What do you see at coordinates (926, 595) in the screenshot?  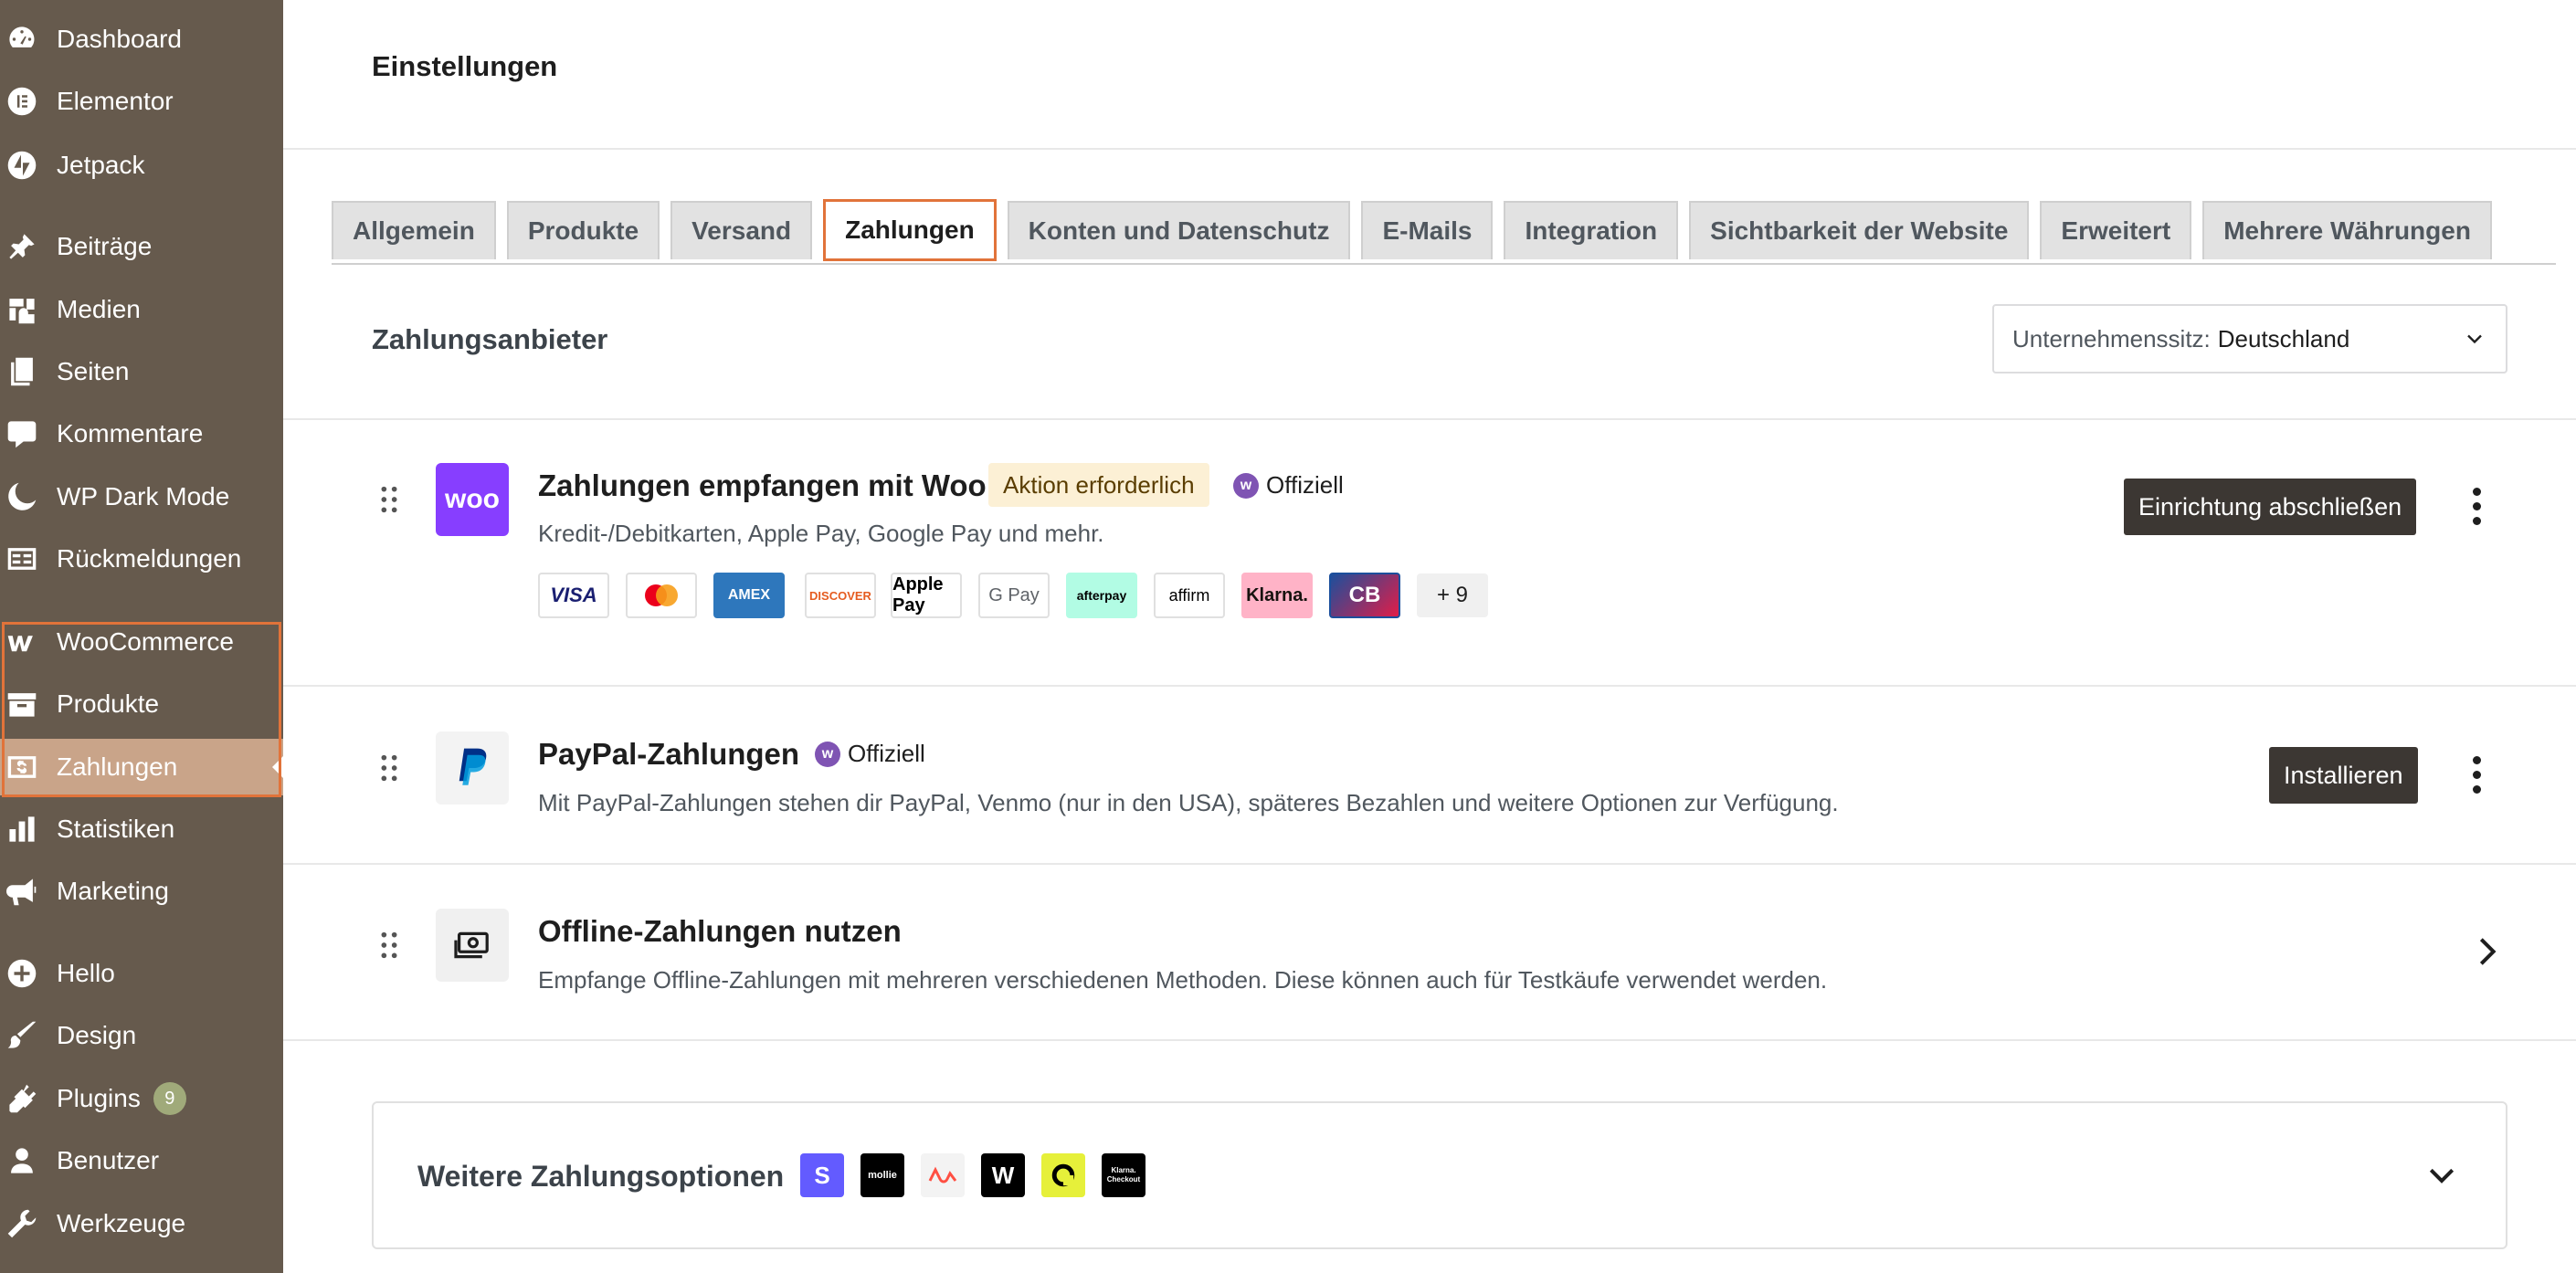 I see `apple-pay-icon: Apple Pay` at bounding box center [926, 595].